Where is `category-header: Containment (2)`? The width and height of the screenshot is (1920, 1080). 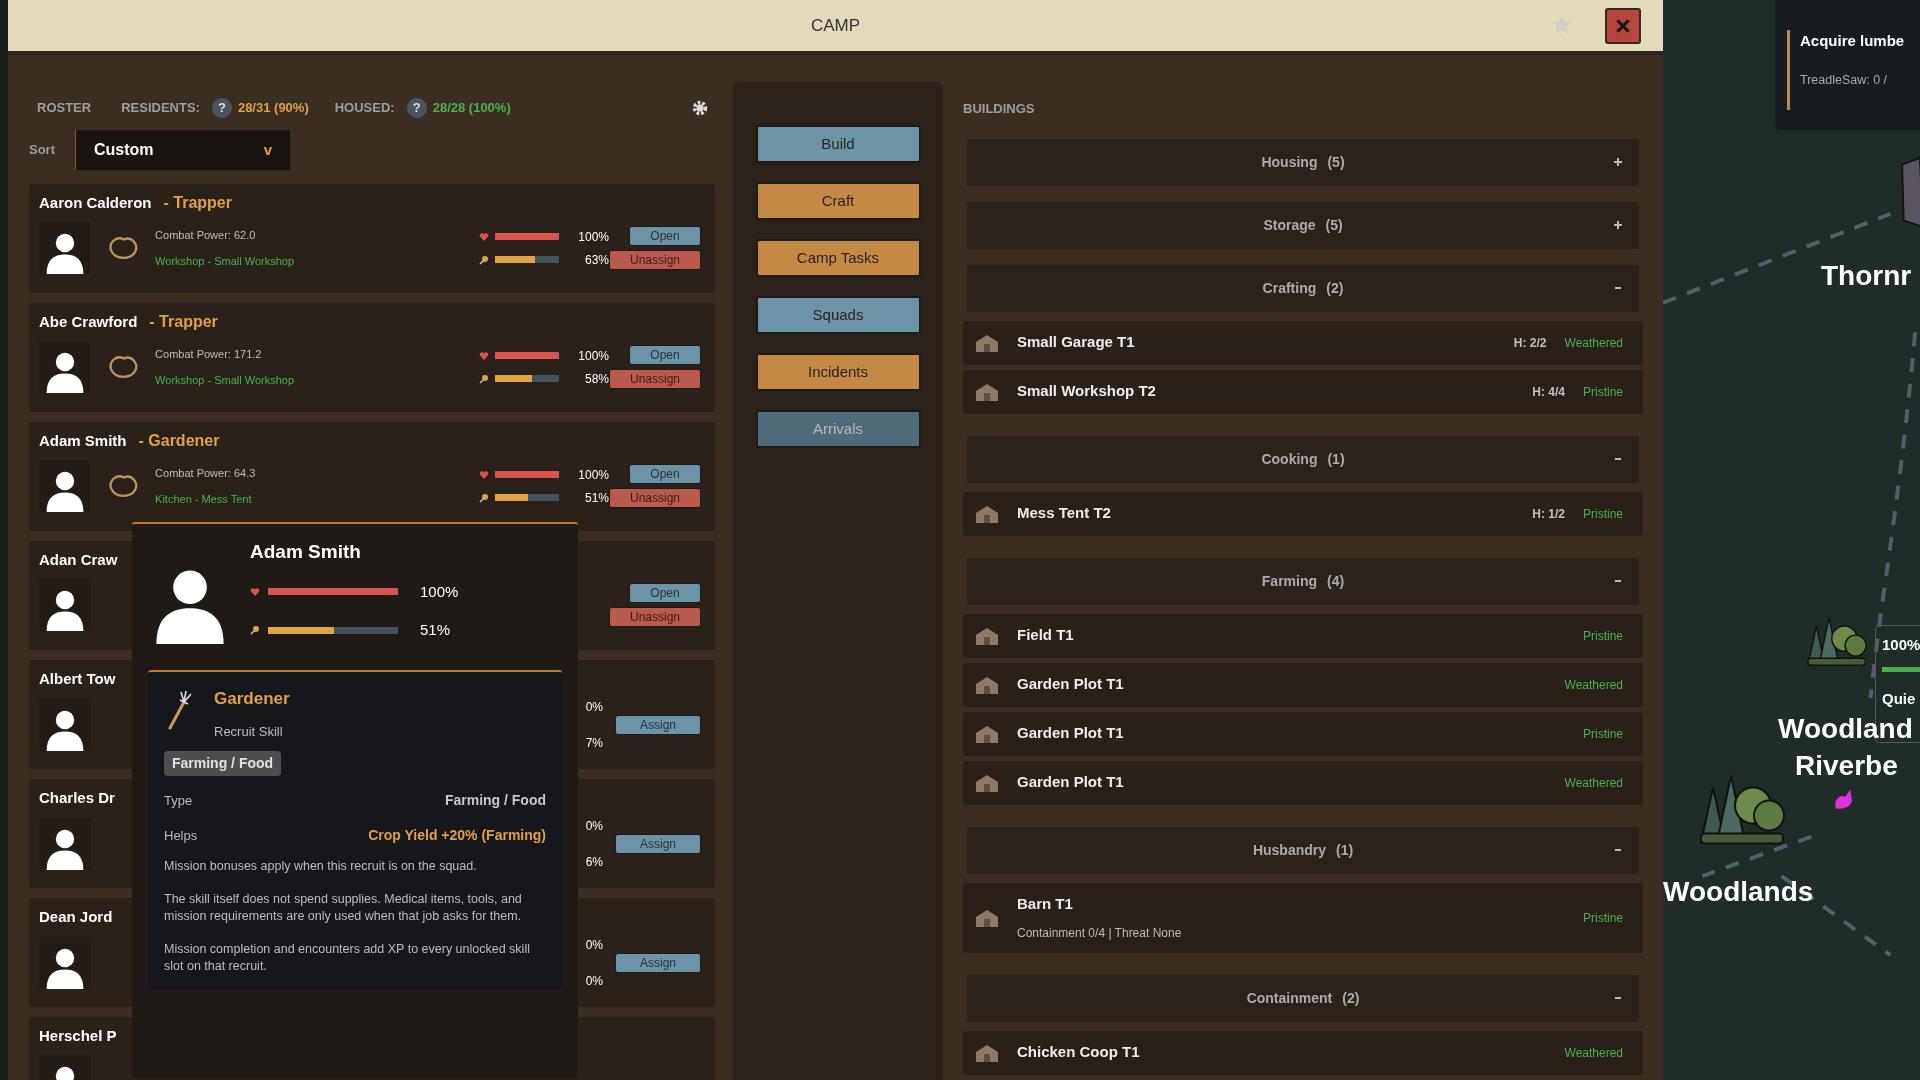
category-header: Containment (2) is located at coordinates (1303, 998).